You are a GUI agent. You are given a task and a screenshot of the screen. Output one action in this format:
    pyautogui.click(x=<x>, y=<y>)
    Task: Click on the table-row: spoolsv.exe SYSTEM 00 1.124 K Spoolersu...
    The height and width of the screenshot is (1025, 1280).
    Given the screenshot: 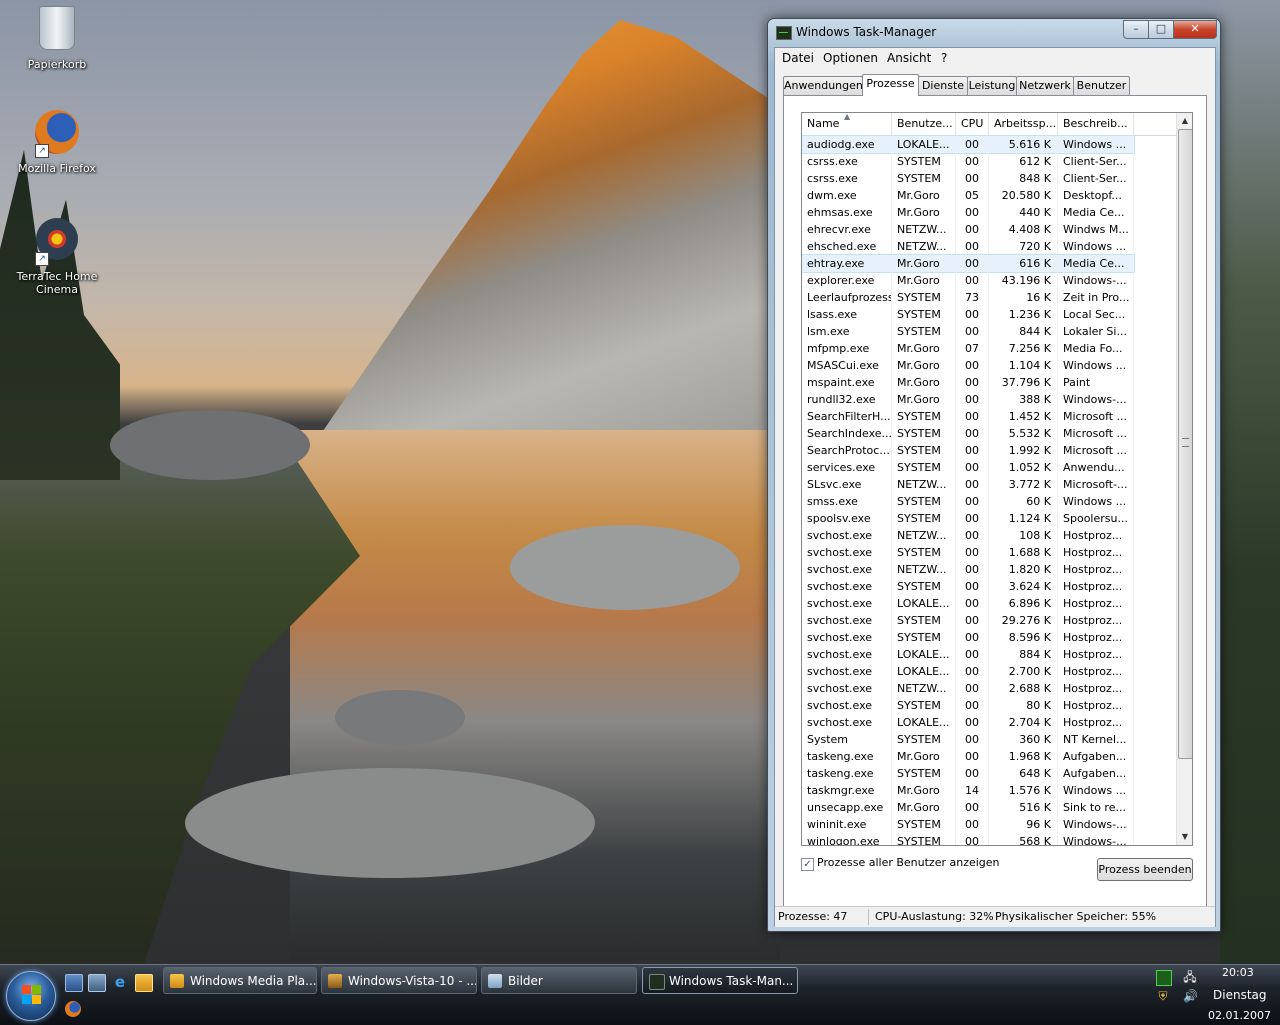 What is the action you would take?
    pyautogui.click(x=968, y=518)
    